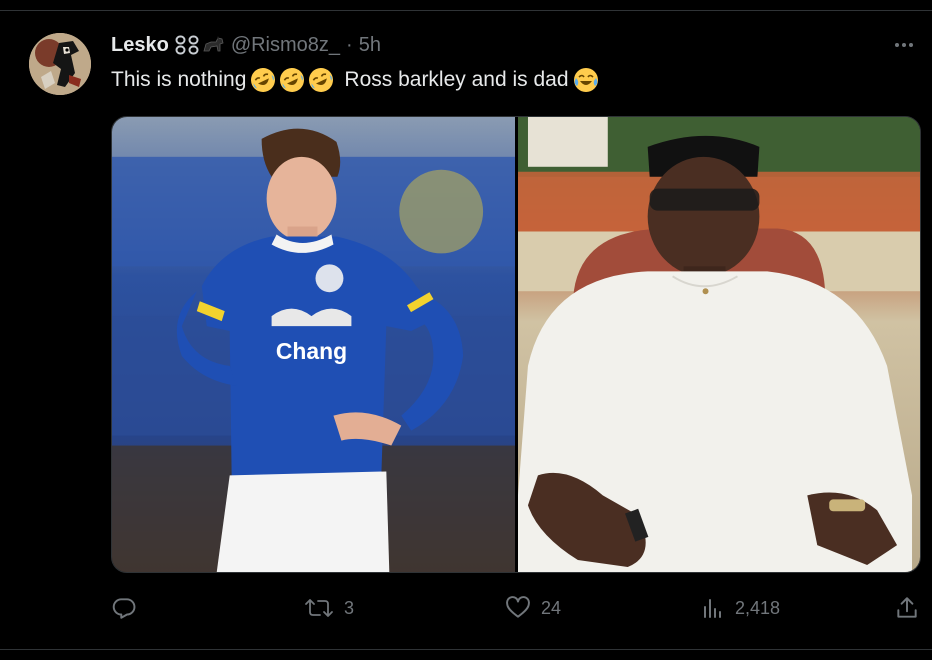  Describe the element at coordinates (533, 608) in the screenshot. I see `like-button: 24` at that location.